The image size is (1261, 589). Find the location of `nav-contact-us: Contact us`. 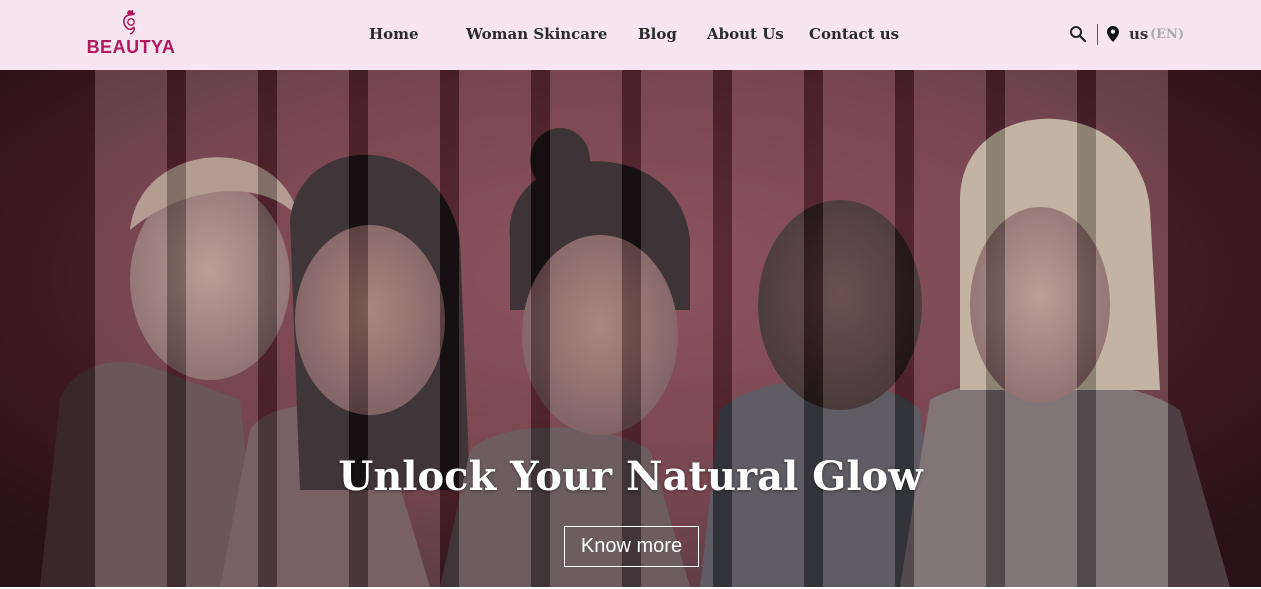

nav-contact-us: Contact us is located at coordinates (854, 34).